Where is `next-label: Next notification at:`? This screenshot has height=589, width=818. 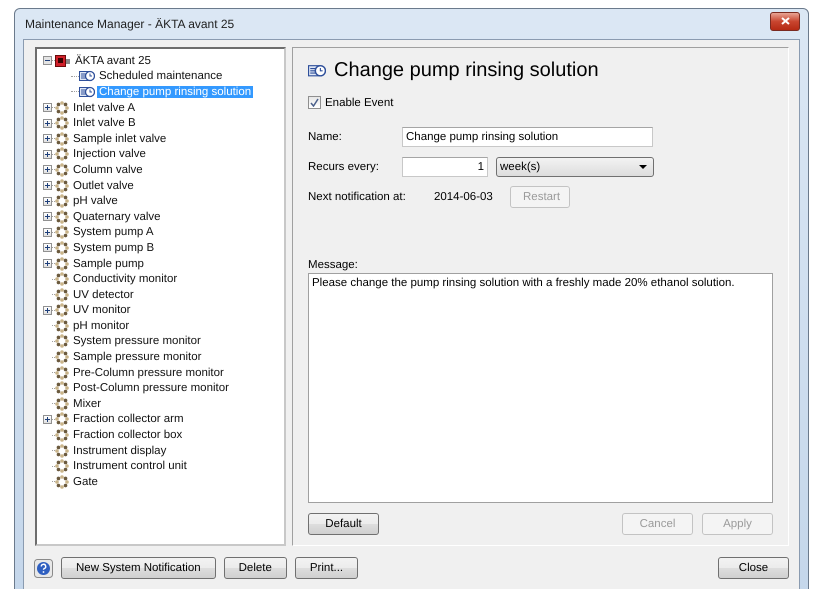
next-label: Next notification at: is located at coordinates (357, 197).